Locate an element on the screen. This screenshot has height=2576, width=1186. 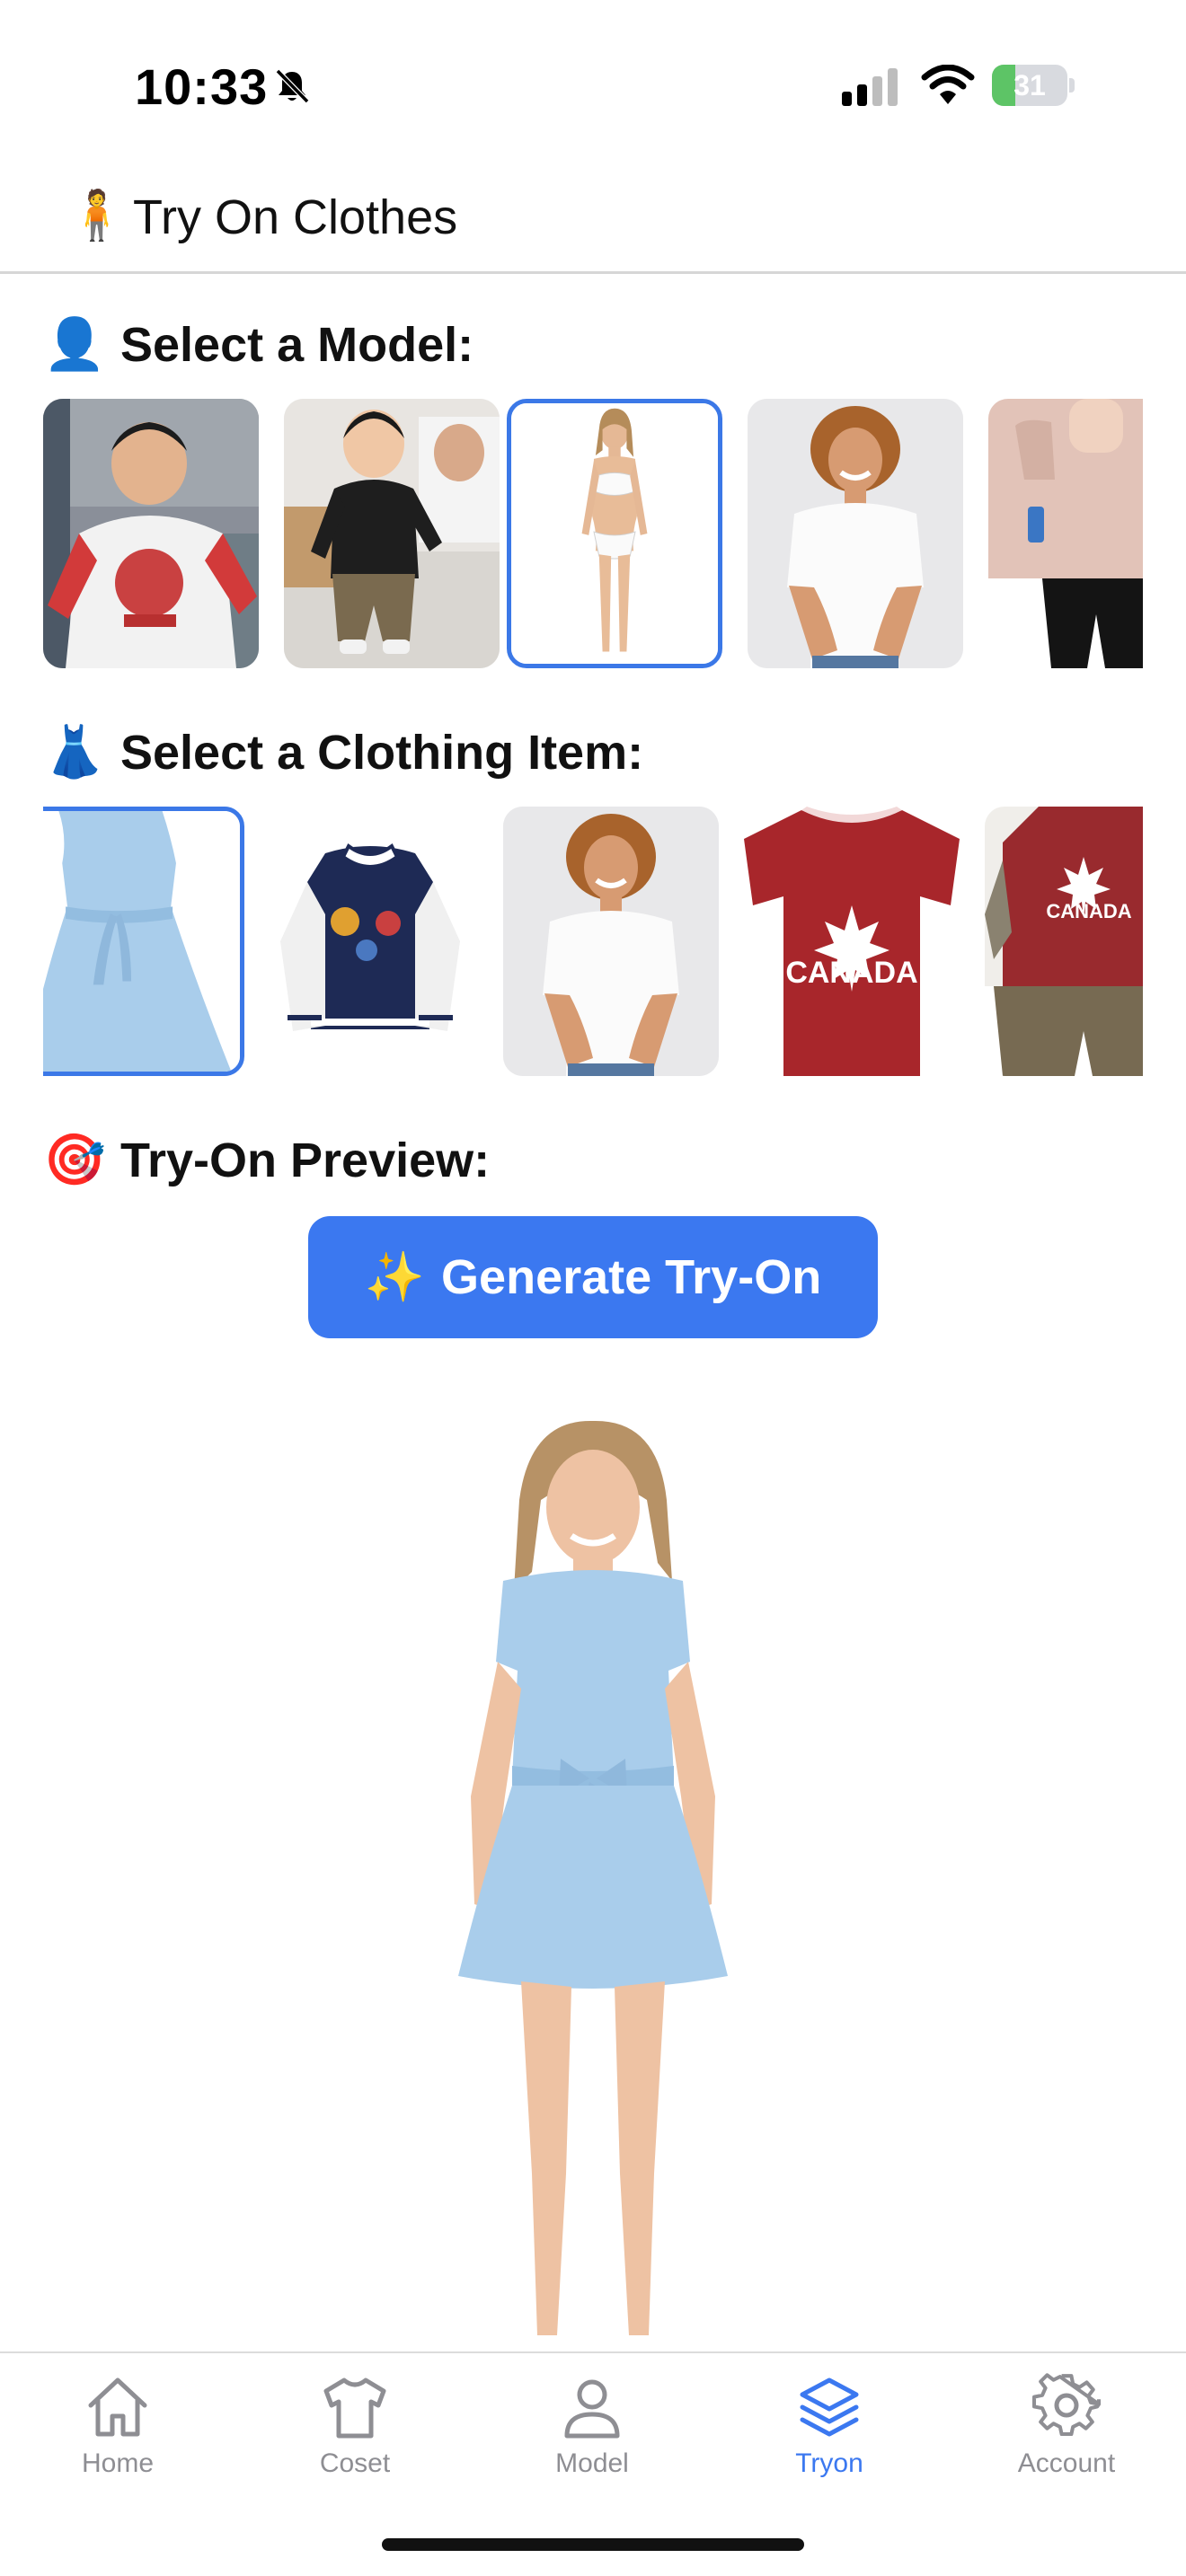
battery-label: 31 is located at coordinates (1029, 85).